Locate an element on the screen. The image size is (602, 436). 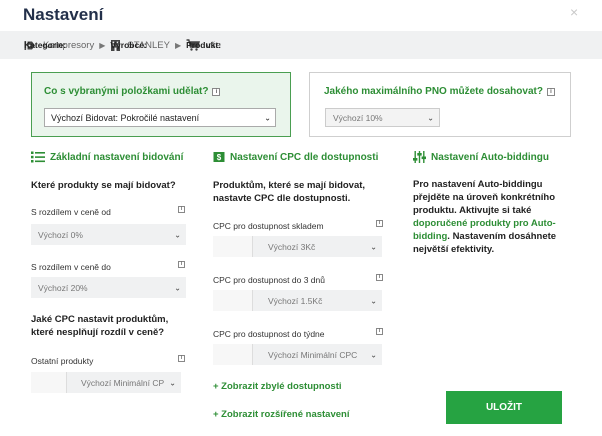
cpc-3days-label: CPC pro dostupnost do 3 dnů is located at coordinates (269, 280).